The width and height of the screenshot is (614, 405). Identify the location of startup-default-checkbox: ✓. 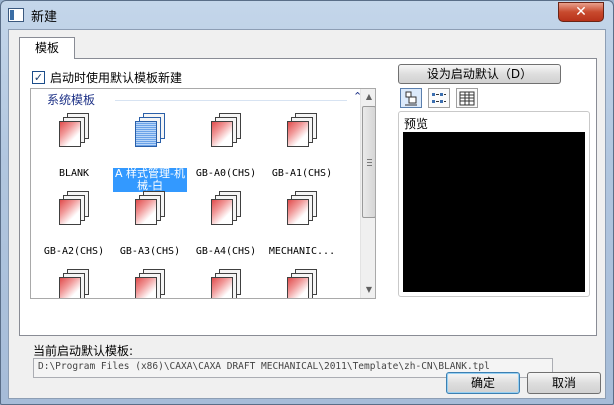
(38, 77).